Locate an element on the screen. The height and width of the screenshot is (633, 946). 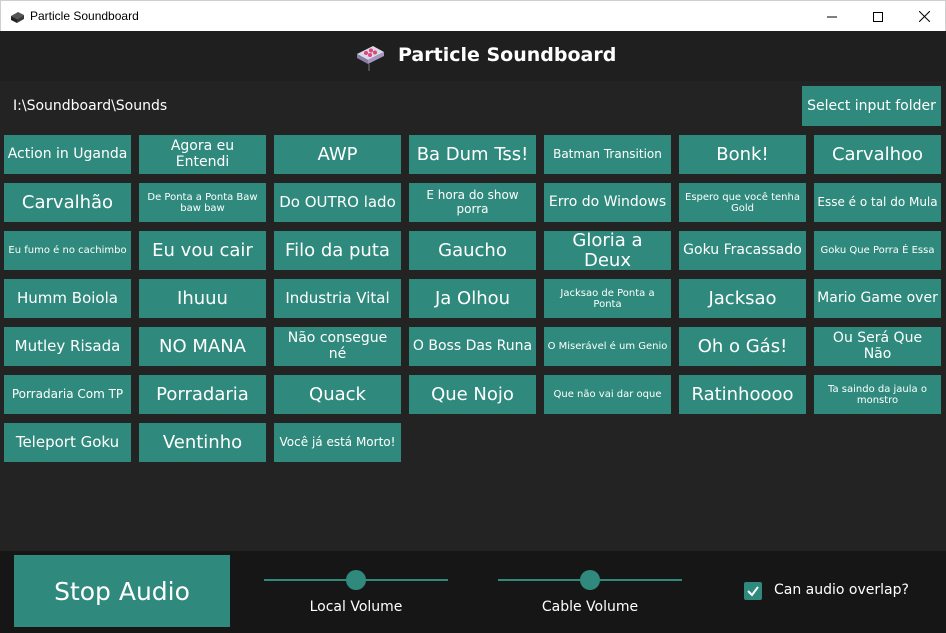
sound-button: Gaucho is located at coordinates (472, 250).